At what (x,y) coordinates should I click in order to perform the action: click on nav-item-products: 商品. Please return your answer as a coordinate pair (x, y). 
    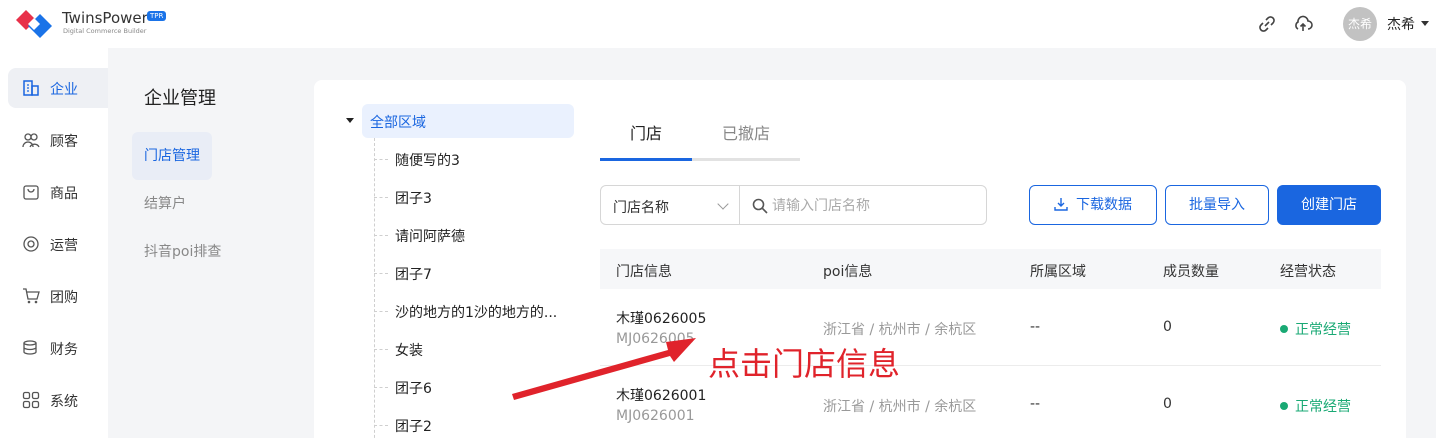
    Looking at the image, I should click on (58, 192).